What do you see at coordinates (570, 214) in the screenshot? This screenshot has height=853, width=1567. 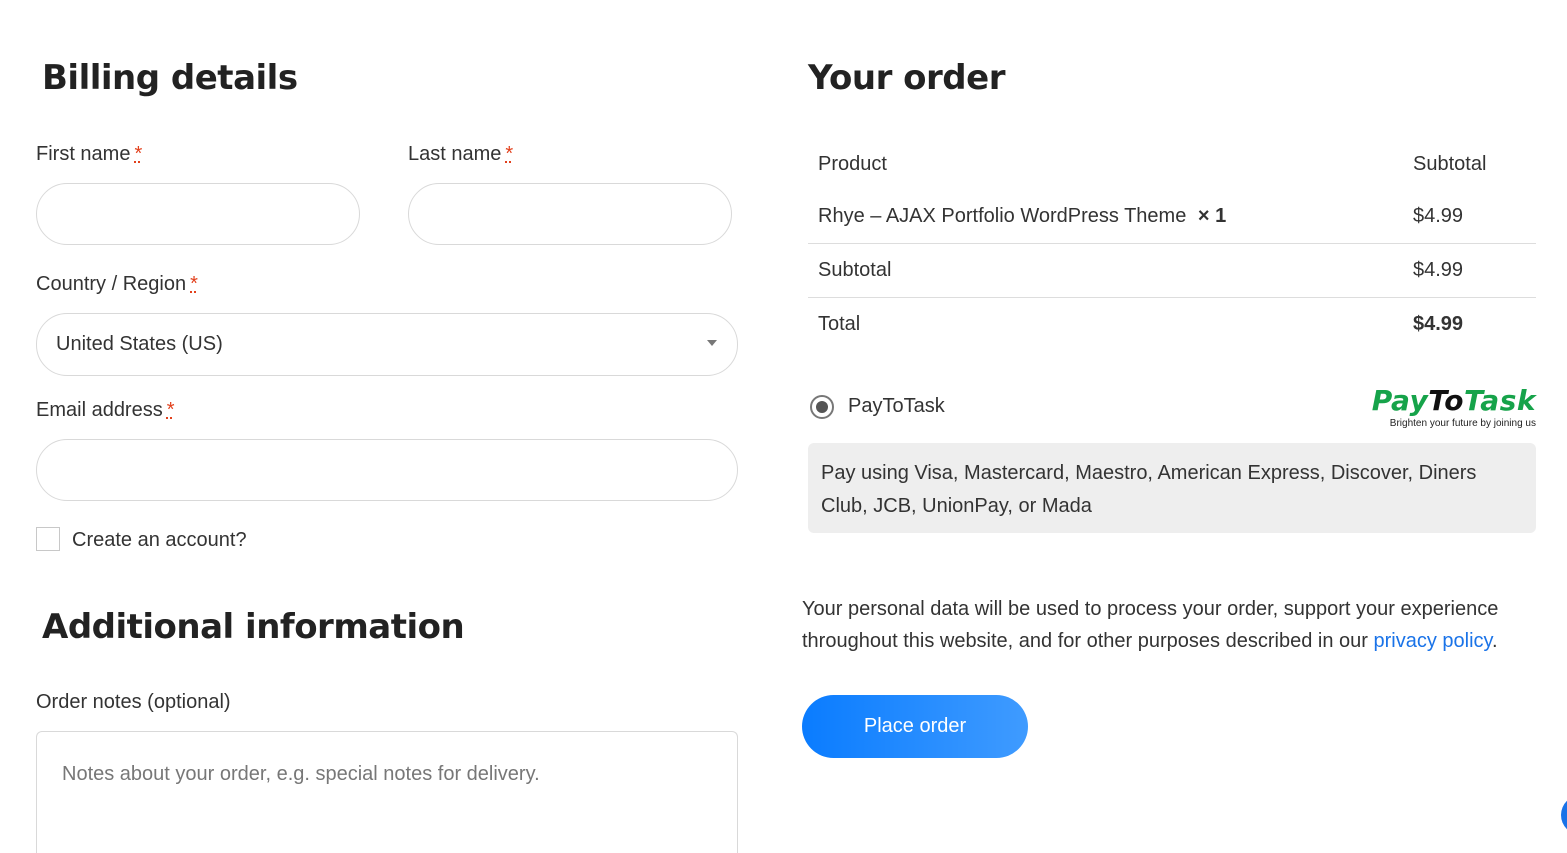 I see `last-name-input` at bounding box center [570, 214].